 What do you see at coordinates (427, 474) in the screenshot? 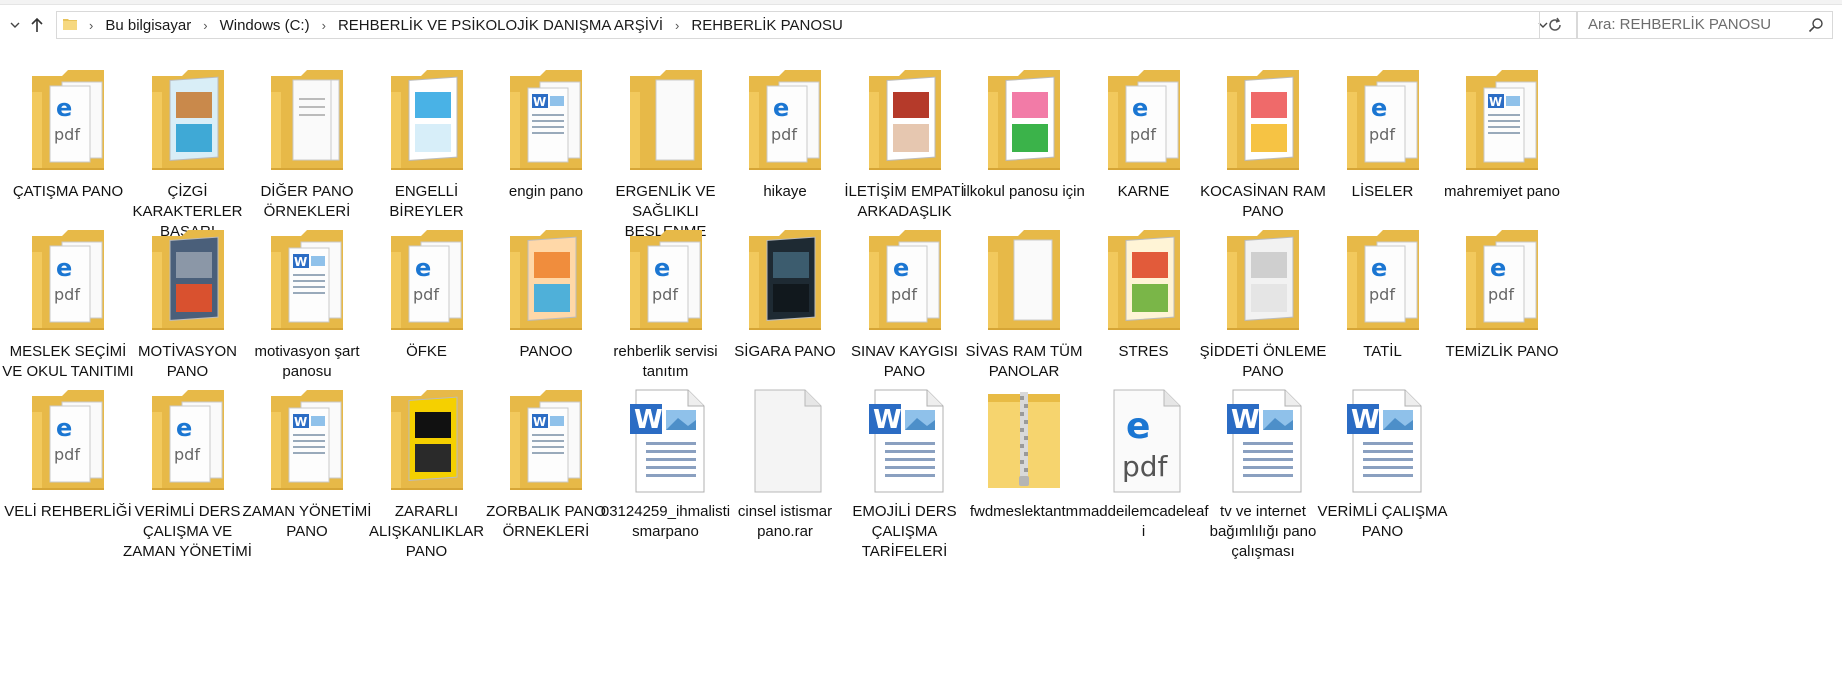
I see `folder-item: ZARARLI ALIŞKANLIKLAR PANO` at bounding box center [427, 474].